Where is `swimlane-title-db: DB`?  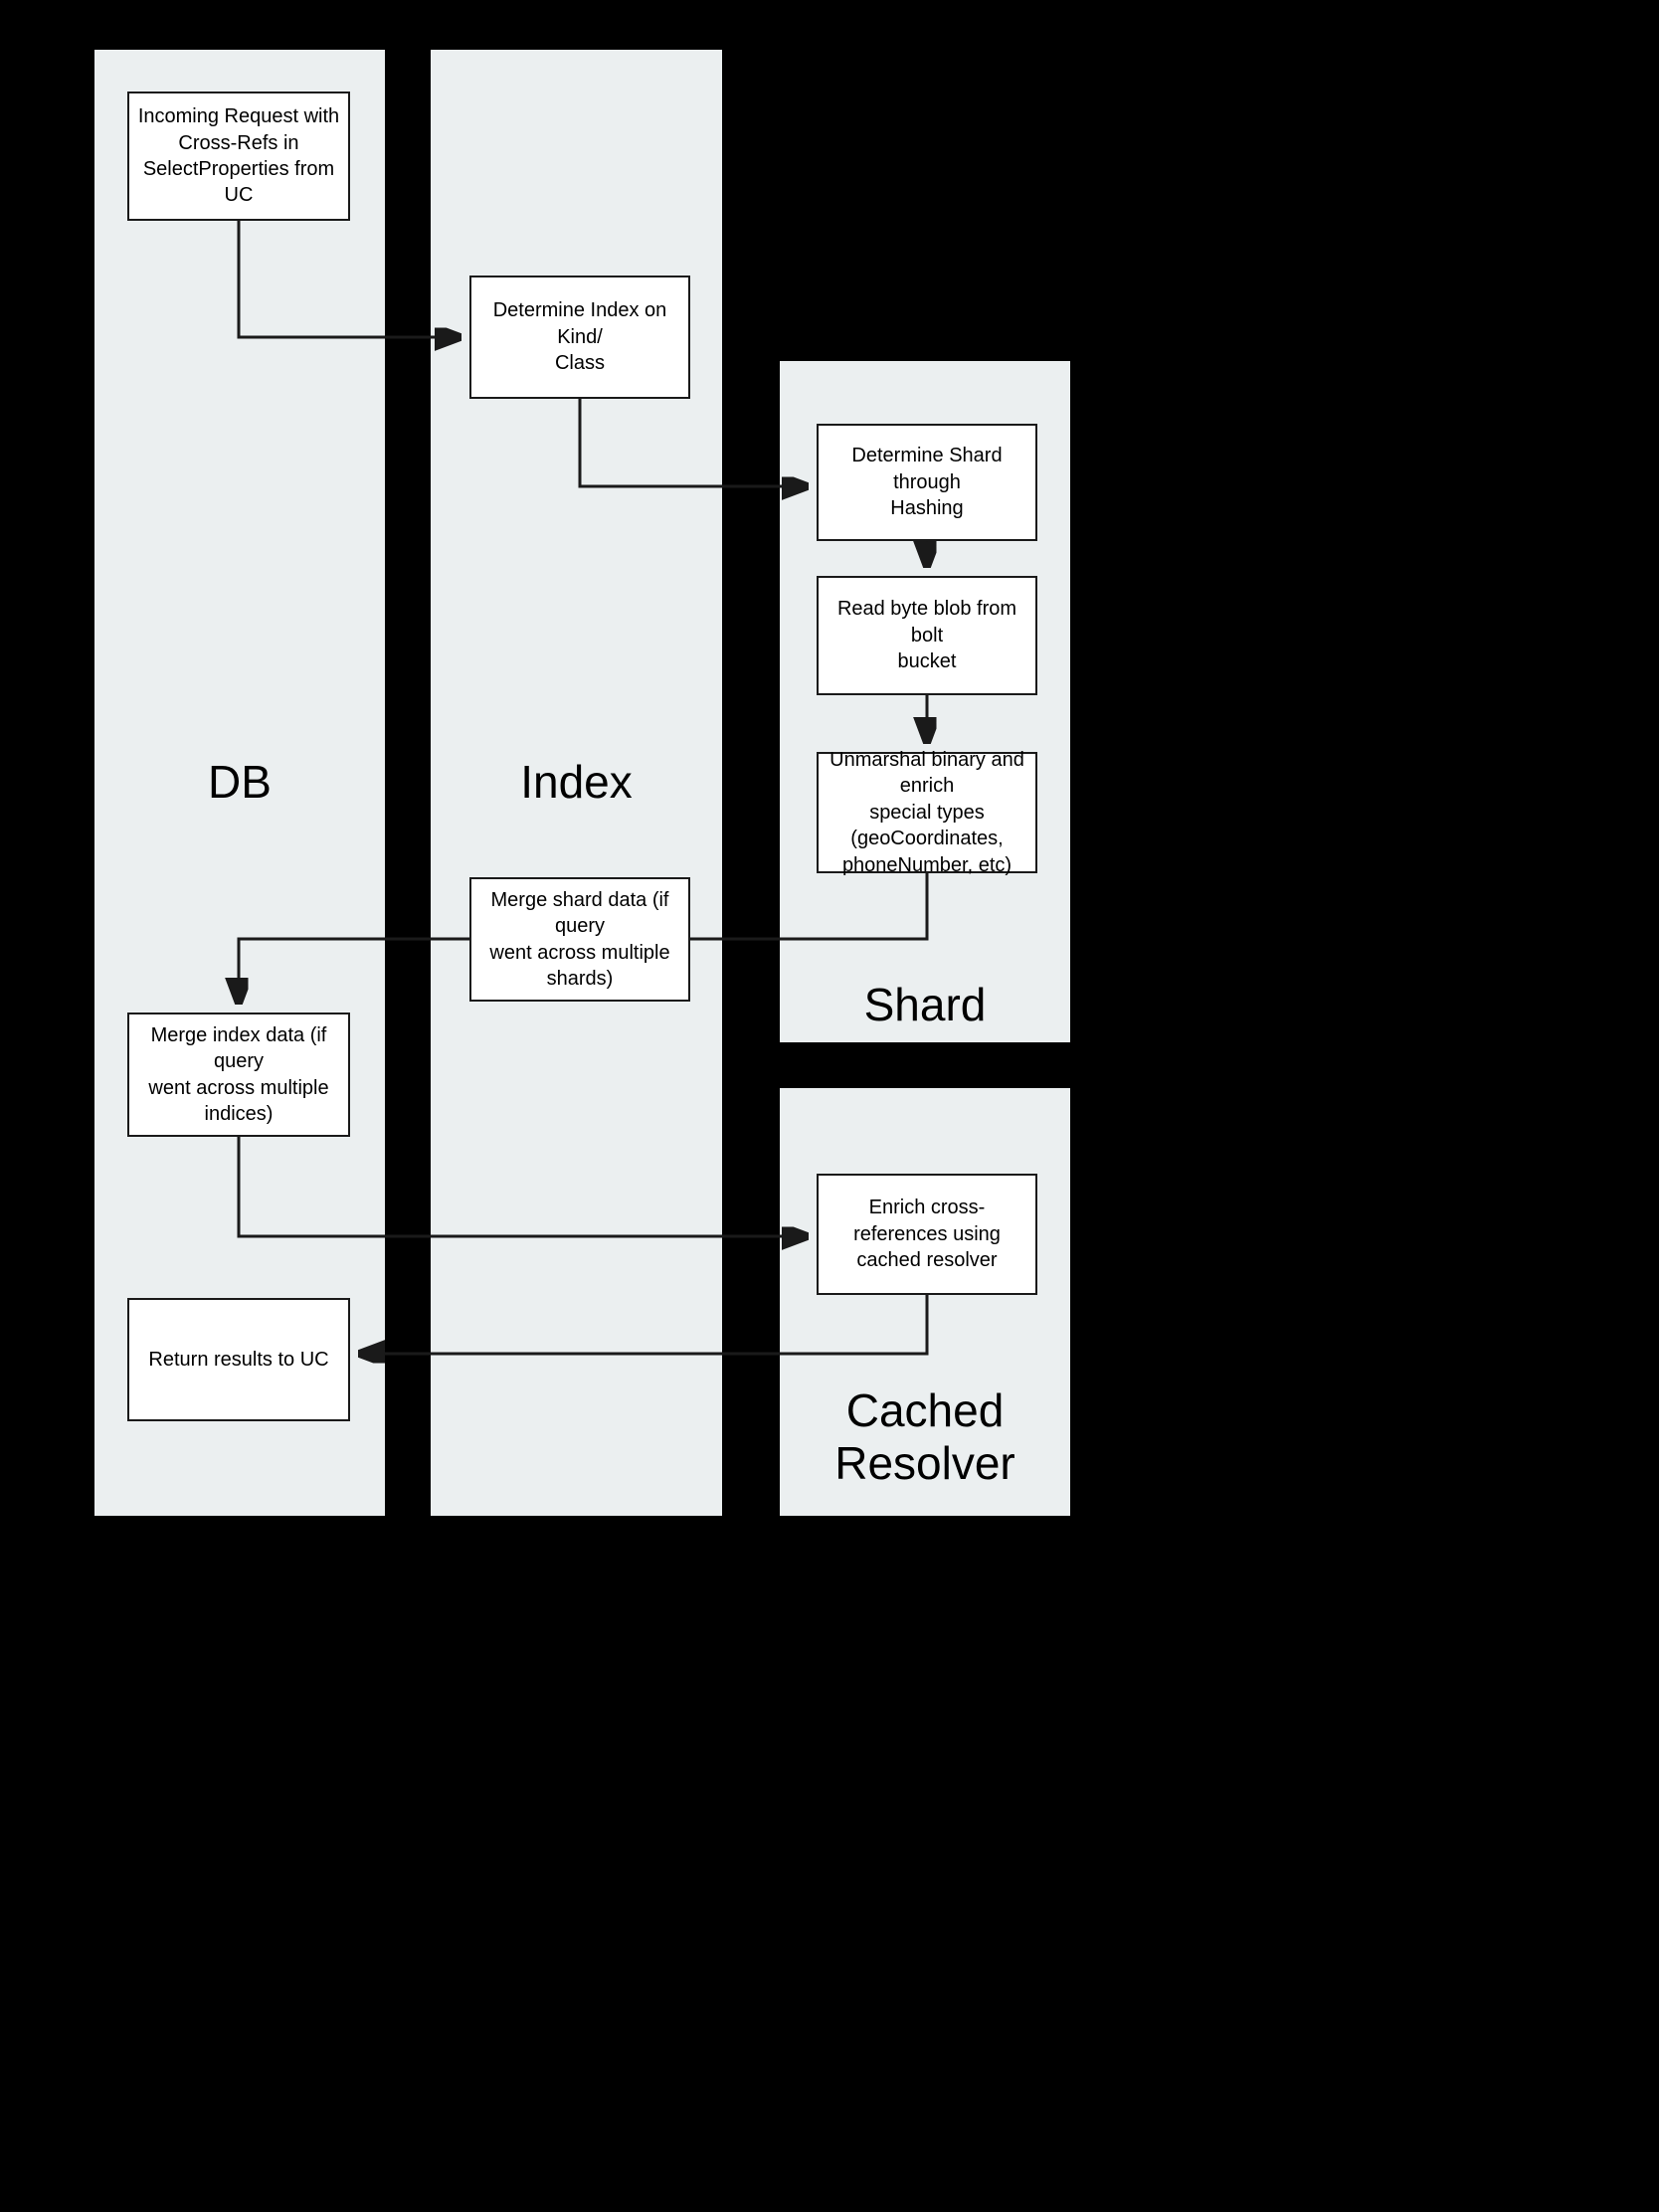
swimlane-title-db: DB is located at coordinates (240, 782).